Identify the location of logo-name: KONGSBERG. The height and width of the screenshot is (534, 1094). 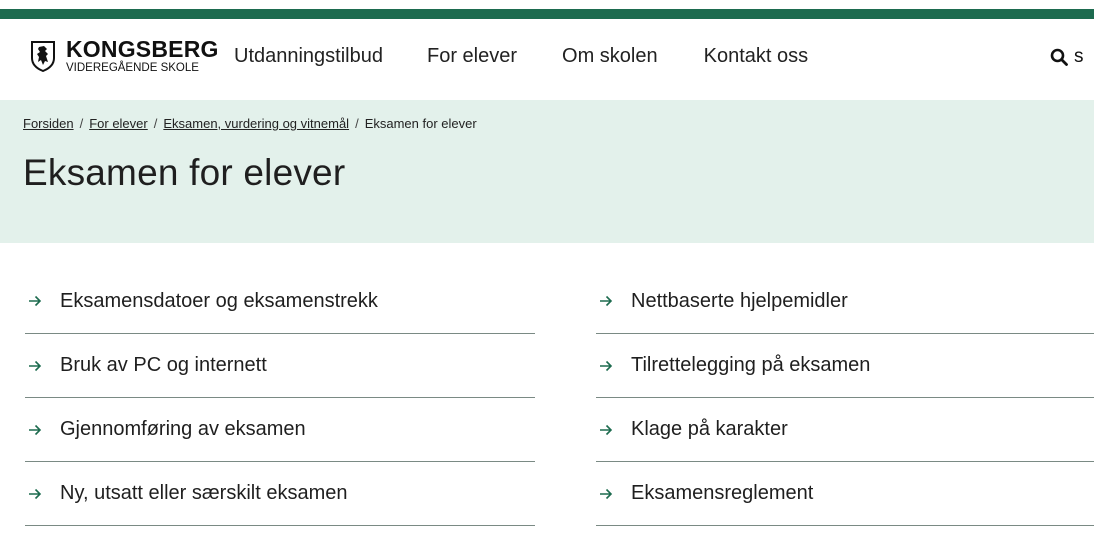
(142, 49).